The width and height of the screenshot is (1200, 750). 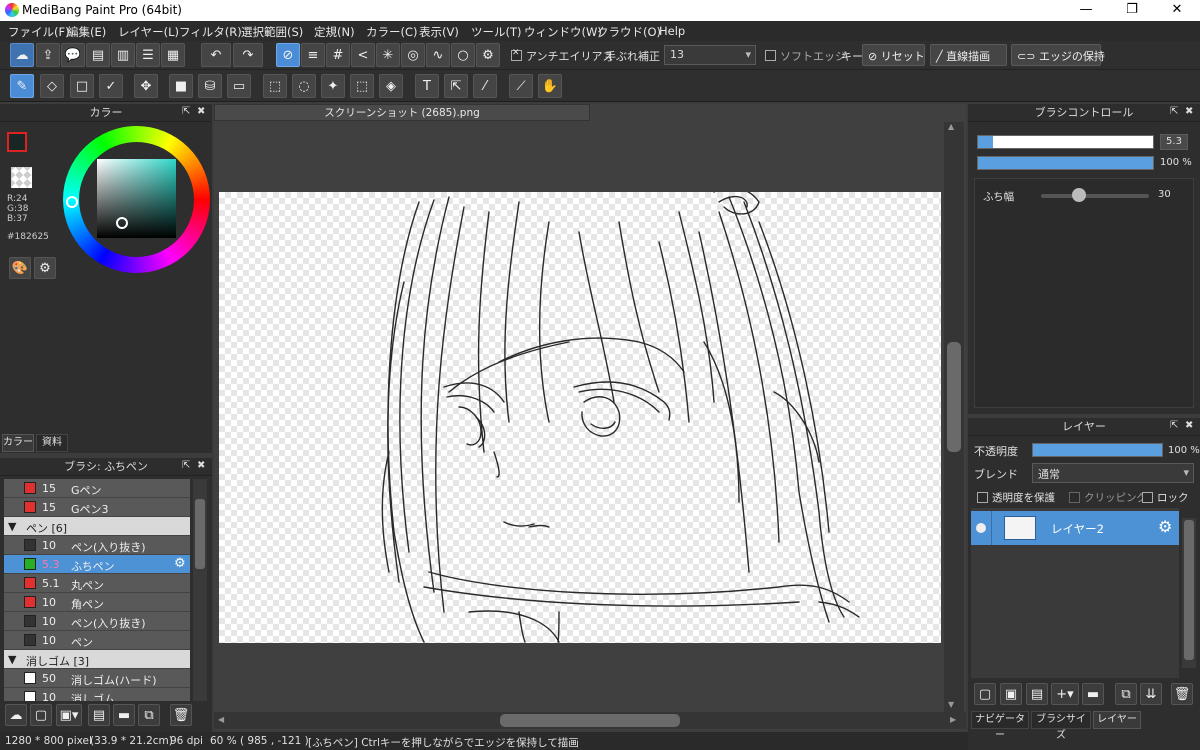 I want to click on scroll-down-icon: ▼, so click(x=951, y=704).